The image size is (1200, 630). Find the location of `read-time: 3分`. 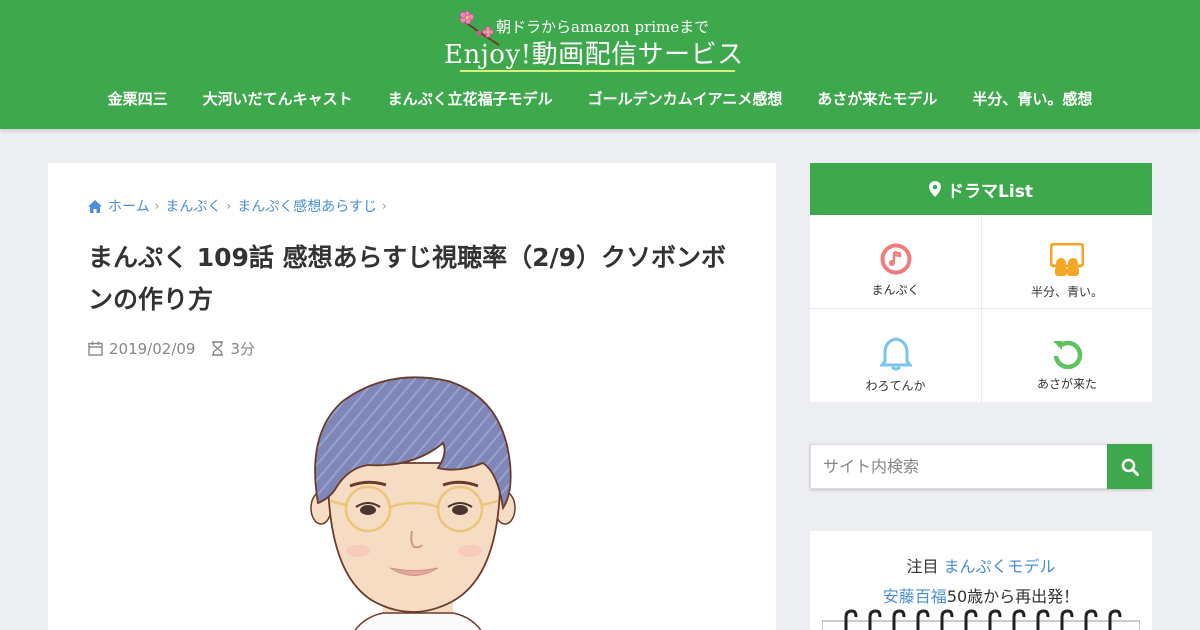

read-time: 3分 is located at coordinates (233, 348).